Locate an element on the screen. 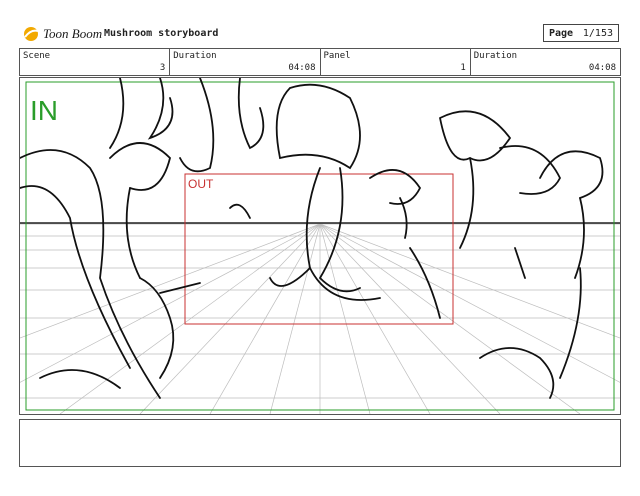 The width and height of the screenshot is (640, 496). panel-duration-value: 04:08 is located at coordinates (602, 68).